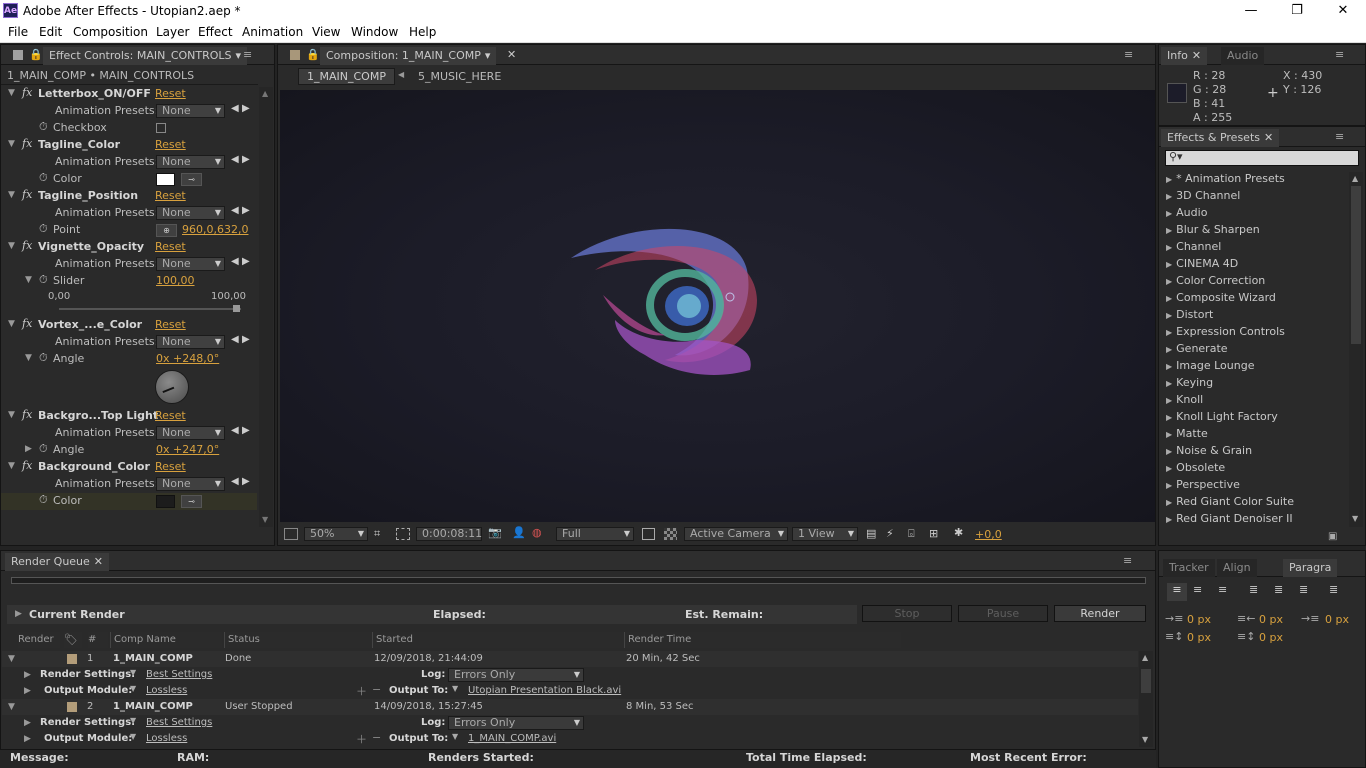  I want to click on add-output-module-icon: ＋, so click(361, 739).